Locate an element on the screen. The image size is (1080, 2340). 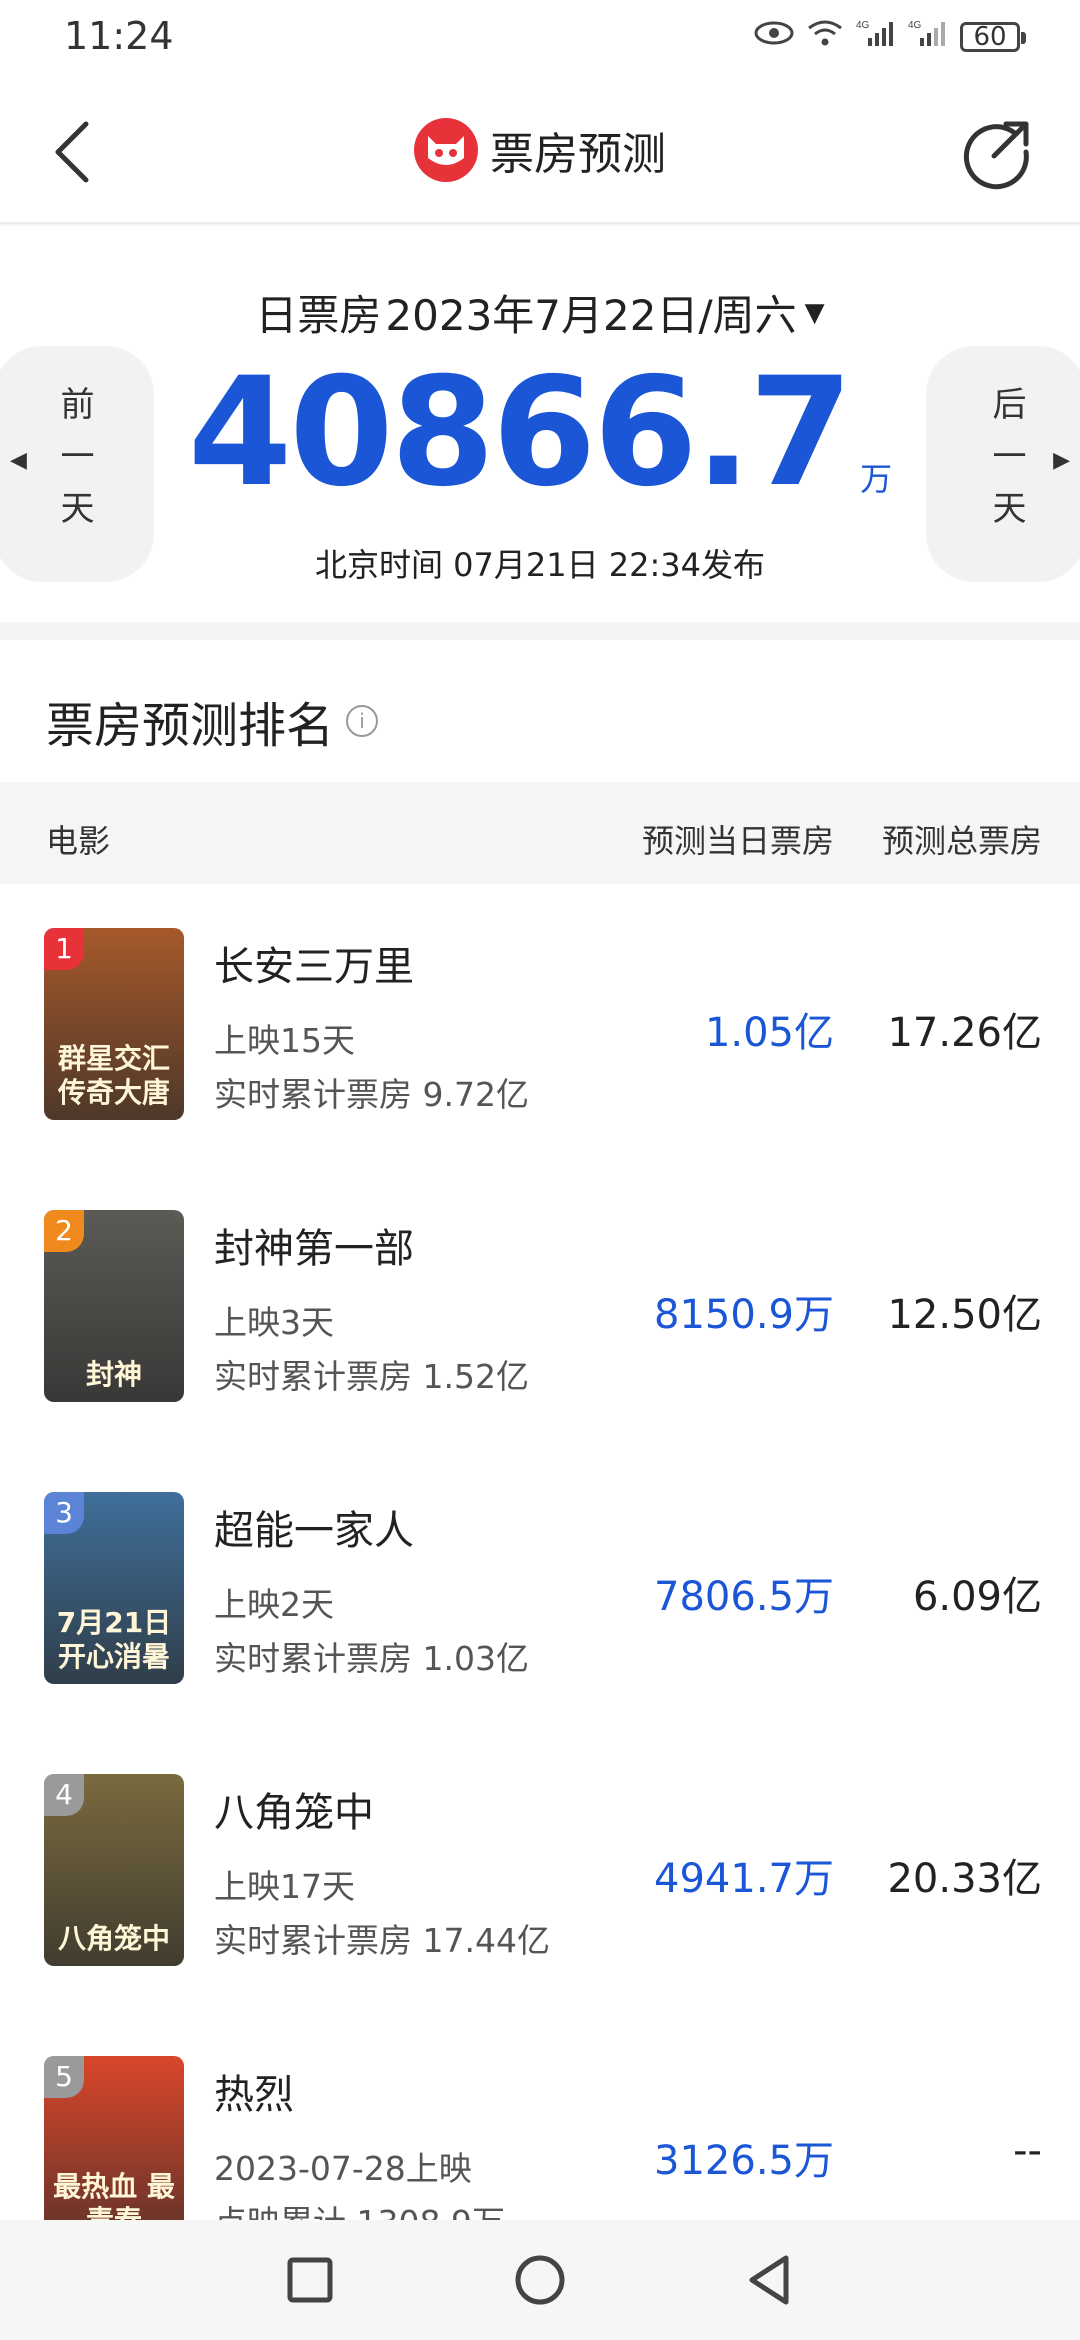
triangle-back-icon is located at coordinates (769, 2280).